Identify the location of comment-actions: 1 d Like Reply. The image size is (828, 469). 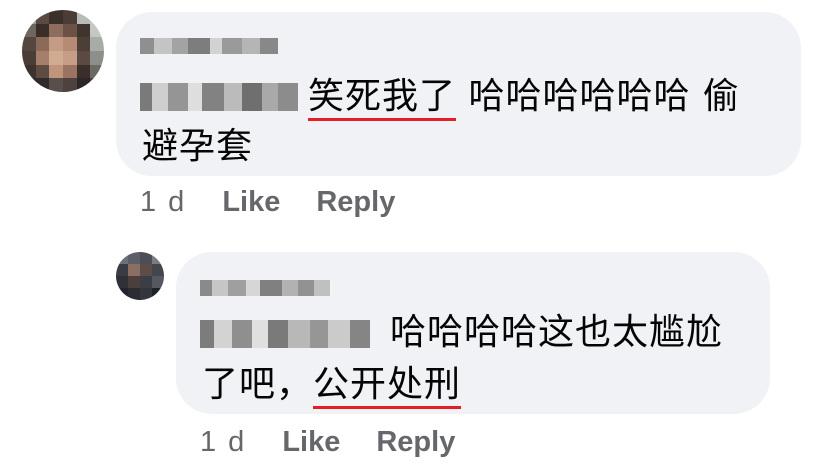
(267, 202).